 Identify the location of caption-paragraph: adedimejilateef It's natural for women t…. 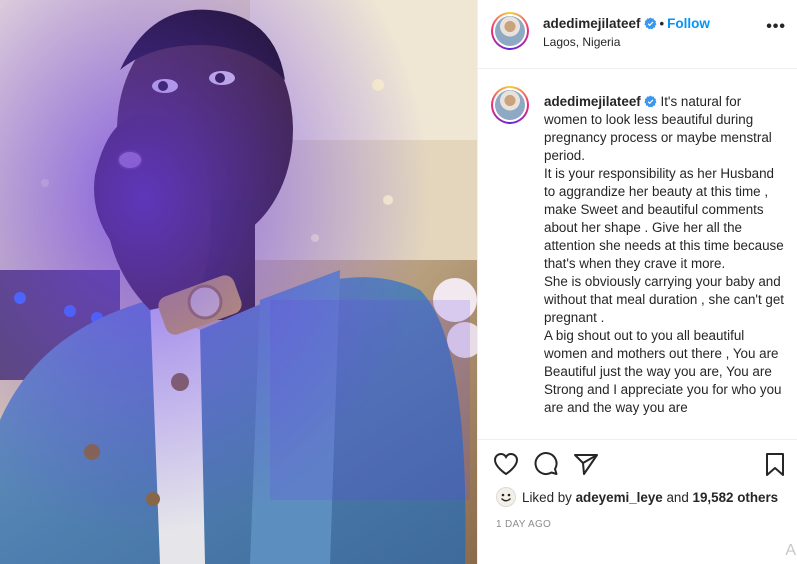
(665, 129).